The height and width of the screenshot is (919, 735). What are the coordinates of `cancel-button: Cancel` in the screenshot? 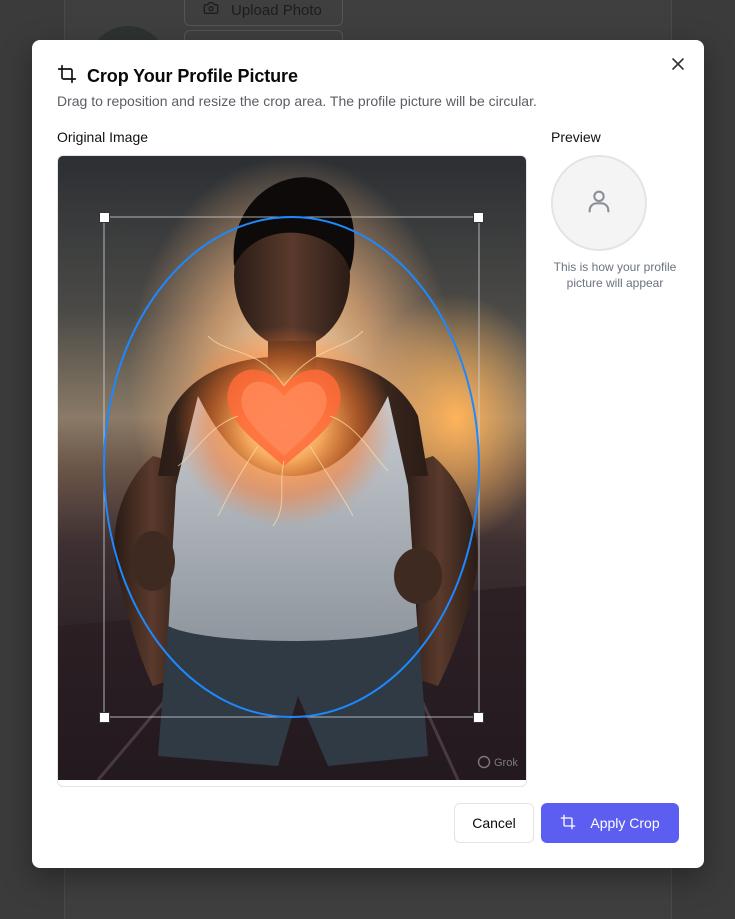 It's located at (494, 823).